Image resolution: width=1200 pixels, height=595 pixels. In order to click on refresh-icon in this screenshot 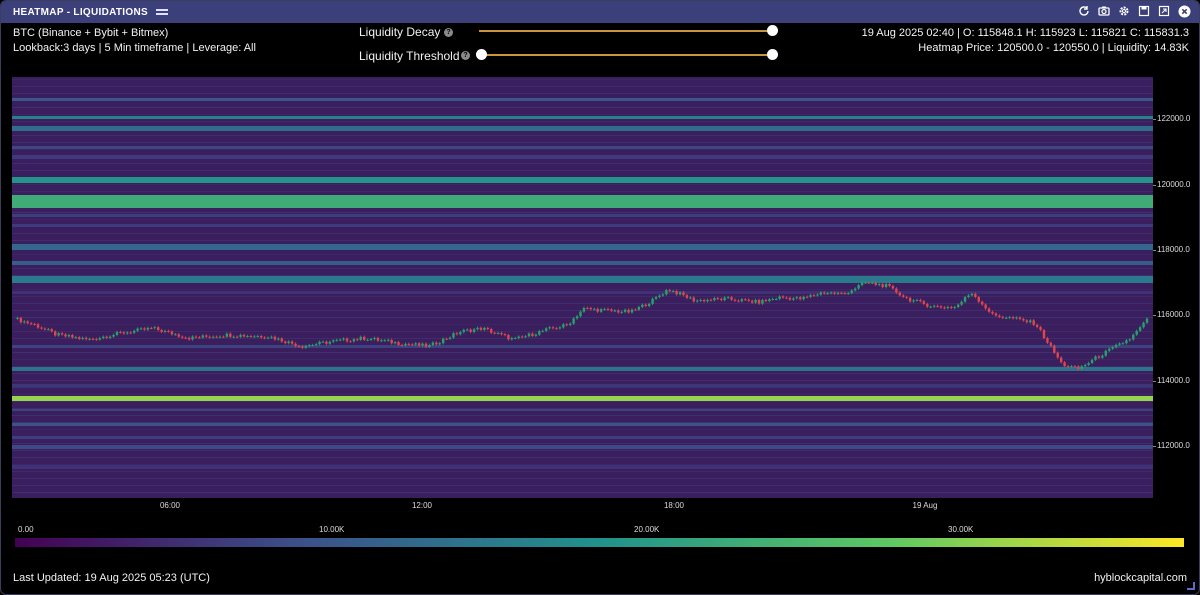, I will do `click(1084, 11)`.